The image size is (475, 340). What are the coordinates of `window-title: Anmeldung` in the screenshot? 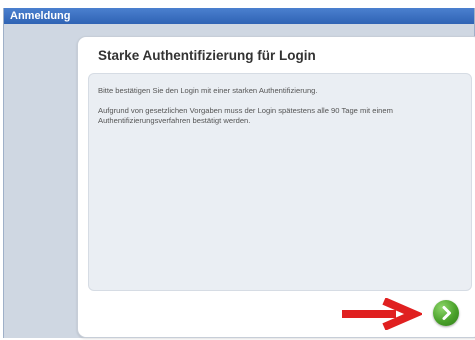 It's located at (40, 16).